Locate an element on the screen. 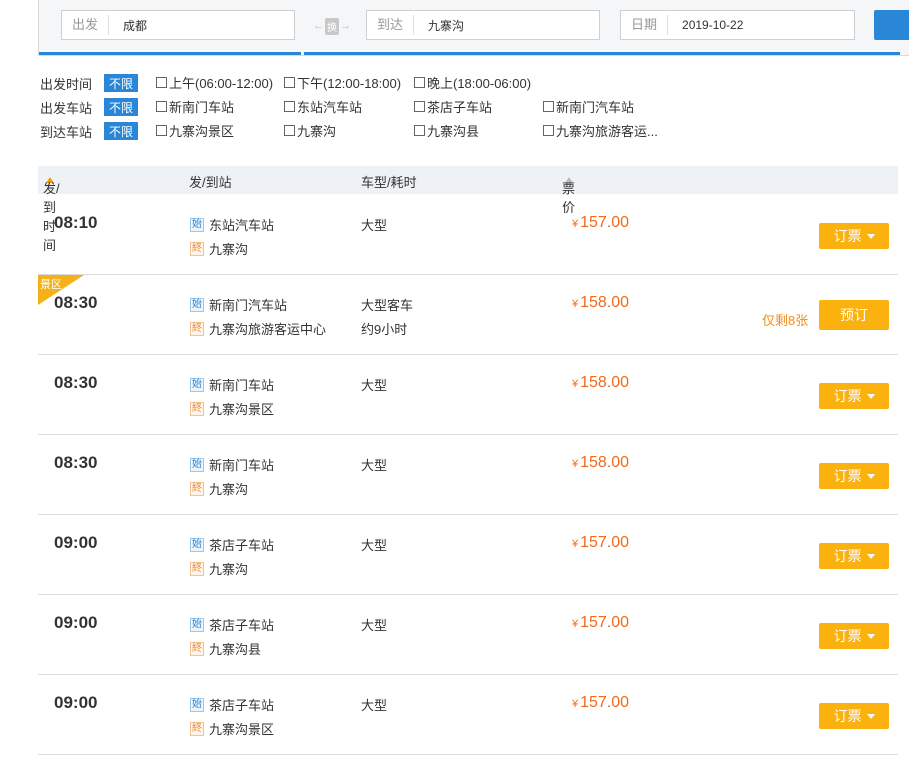 This screenshot has width=909, height=763. table-row: 08:10 始东站汽车站 終九寨沟 大型 ¥157.00 订票 is located at coordinates (468, 235).